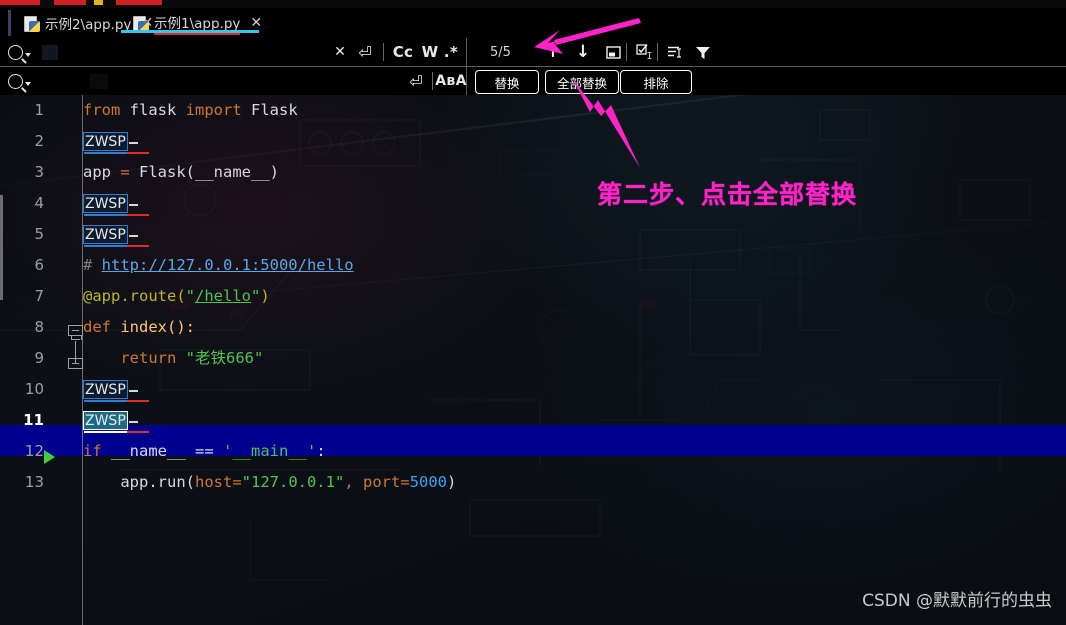  Describe the element at coordinates (39, 141) in the screenshot. I see `line-number: 2` at that location.